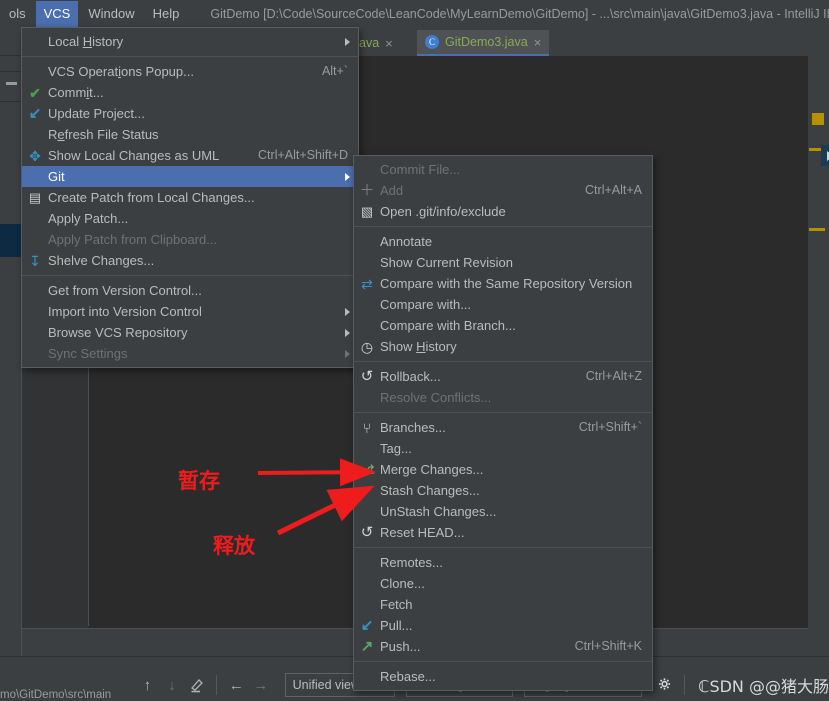 This screenshot has width=829, height=701. What do you see at coordinates (303, 155) in the screenshot?
I see `menu-item-shortcut: Ctrl+Alt+Shift+D` at bounding box center [303, 155].